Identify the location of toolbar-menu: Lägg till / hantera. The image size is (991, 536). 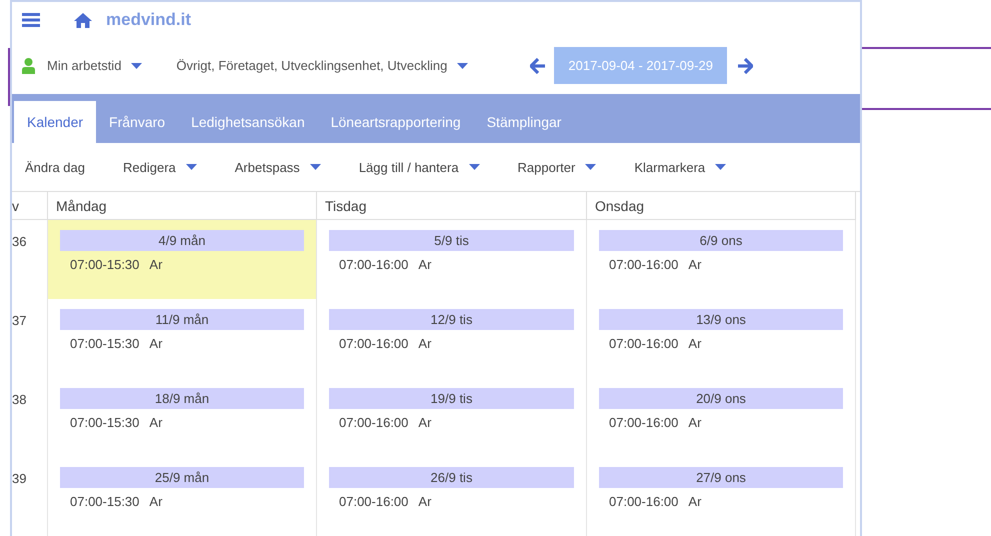
(419, 167).